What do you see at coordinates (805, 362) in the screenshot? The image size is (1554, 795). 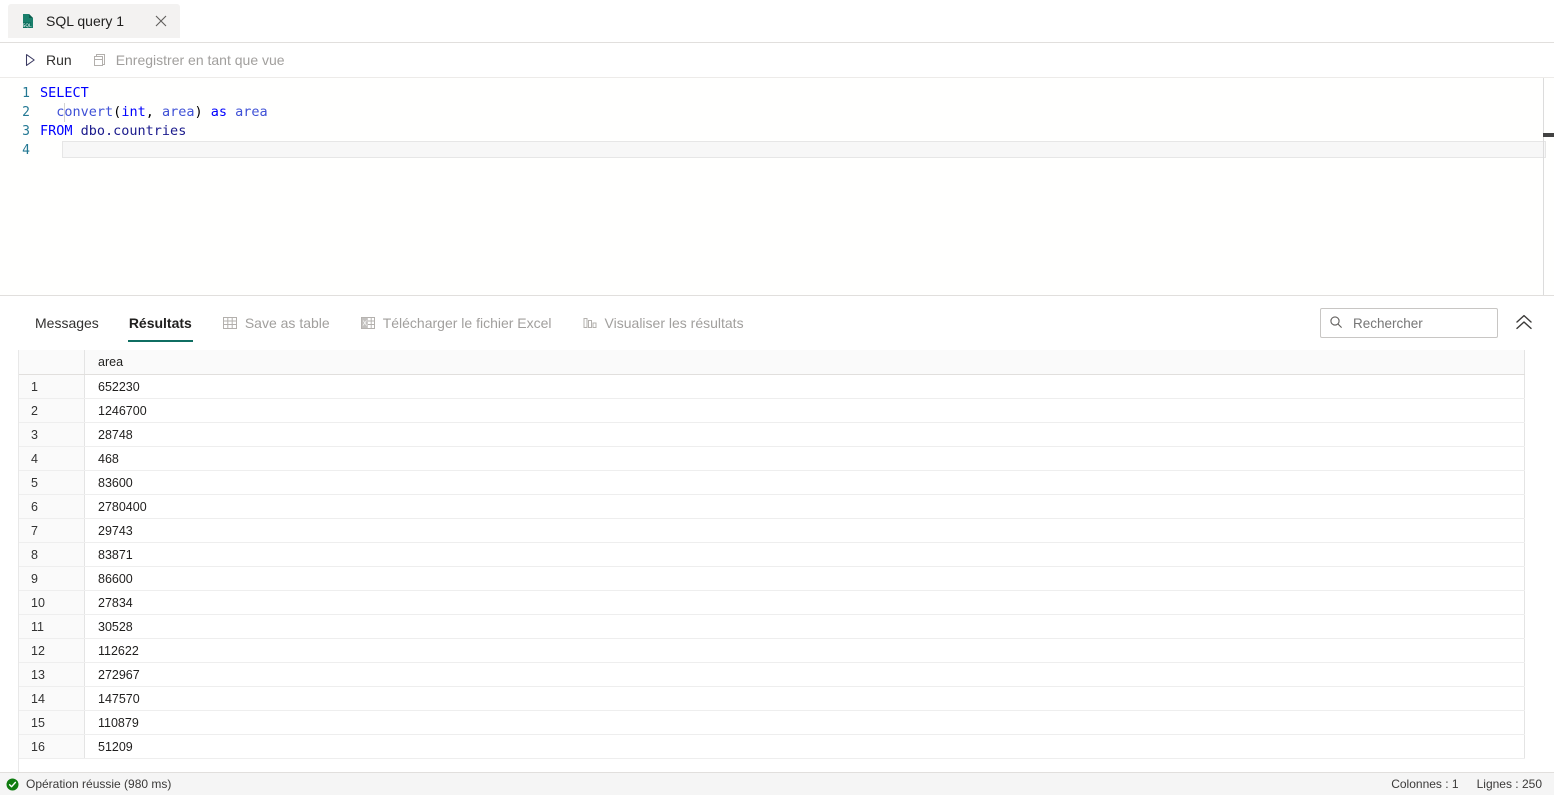 I see `grid-header-area: area` at bounding box center [805, 362].